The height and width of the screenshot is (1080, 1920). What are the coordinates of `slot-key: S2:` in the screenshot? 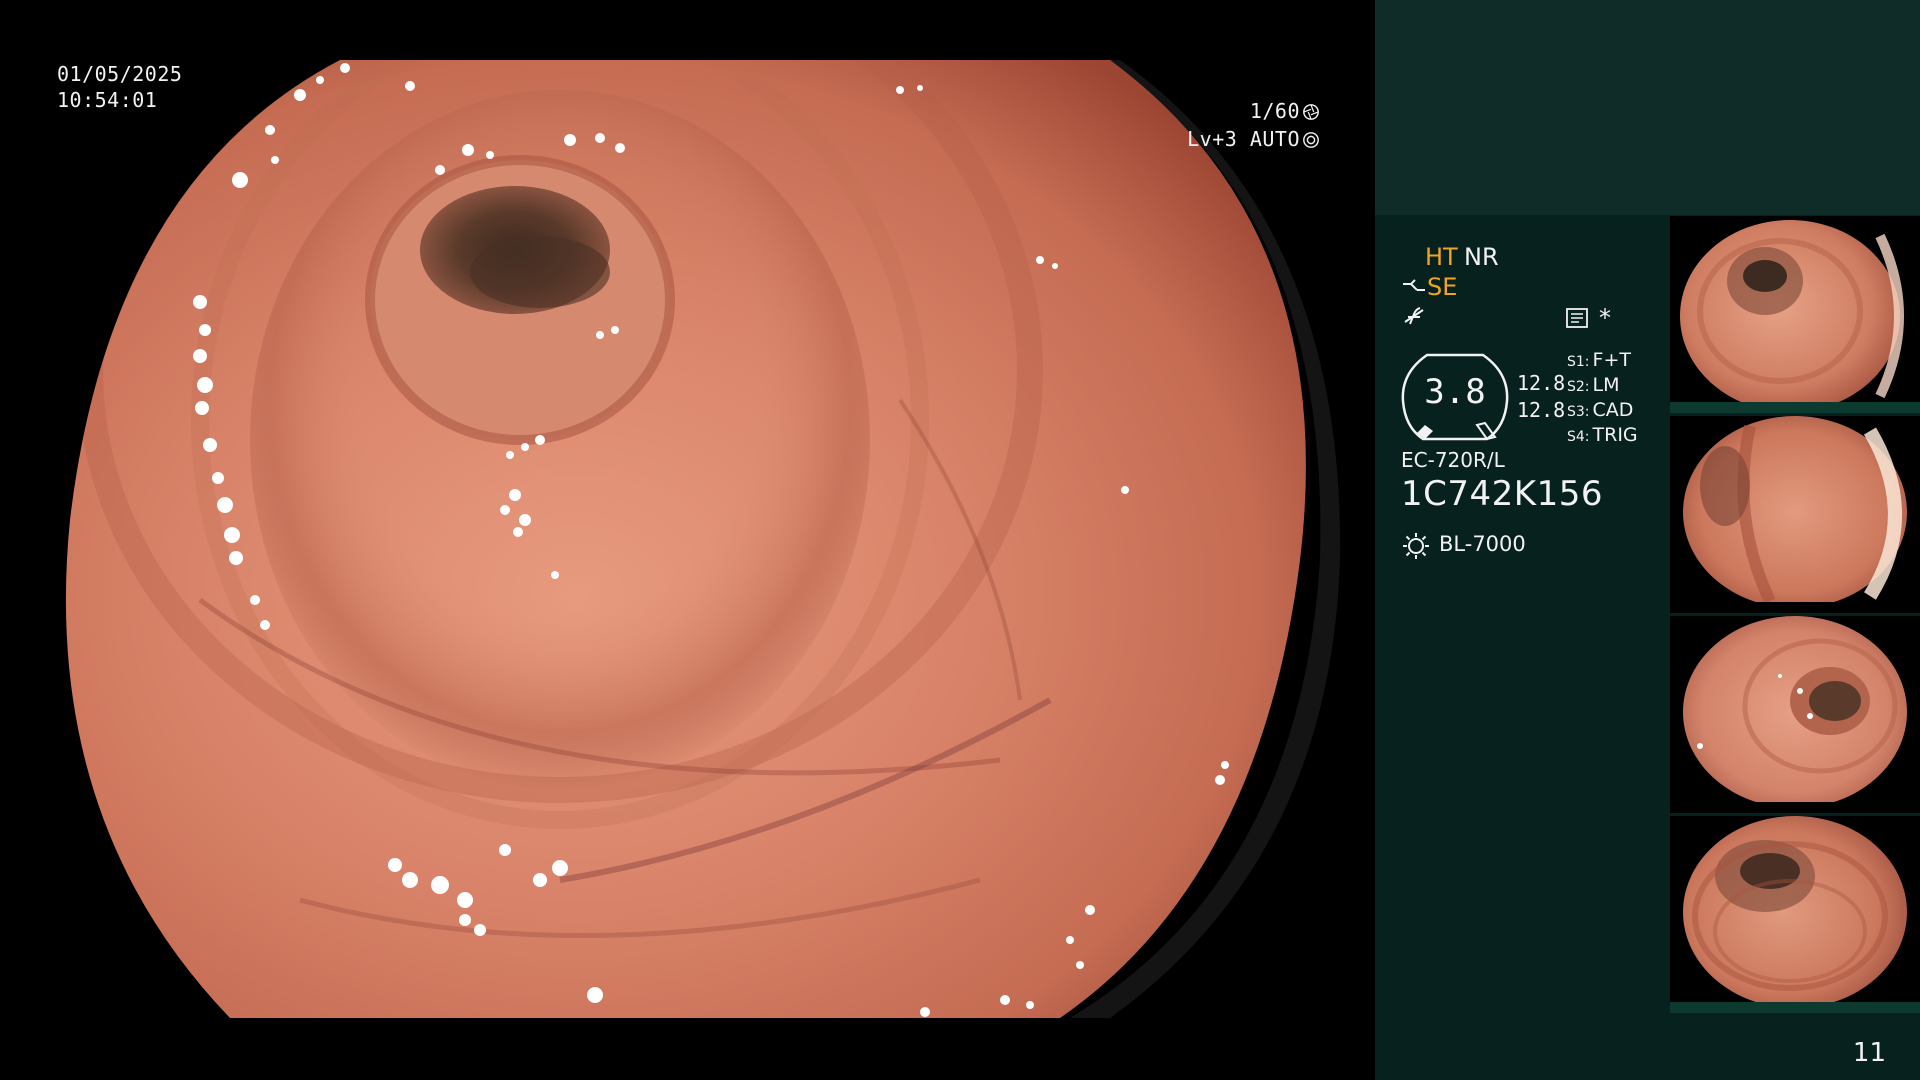 It's located at (1578, 387).